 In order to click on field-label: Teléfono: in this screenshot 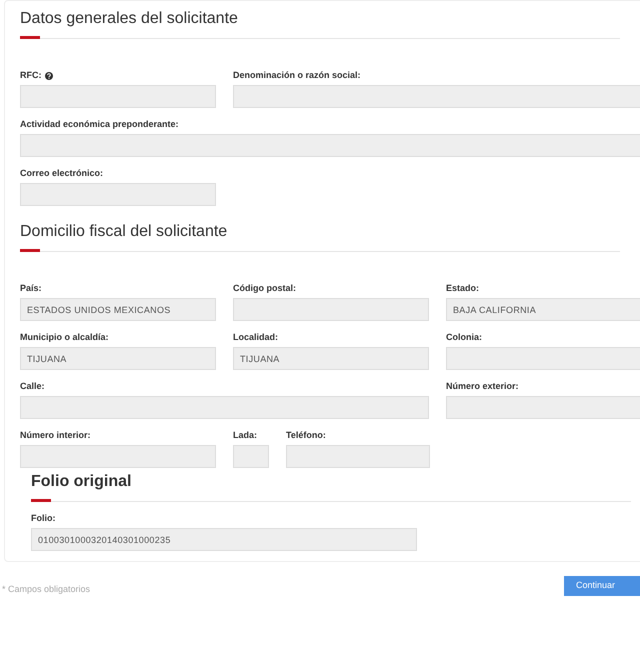, I will do `click(306, 435)`.